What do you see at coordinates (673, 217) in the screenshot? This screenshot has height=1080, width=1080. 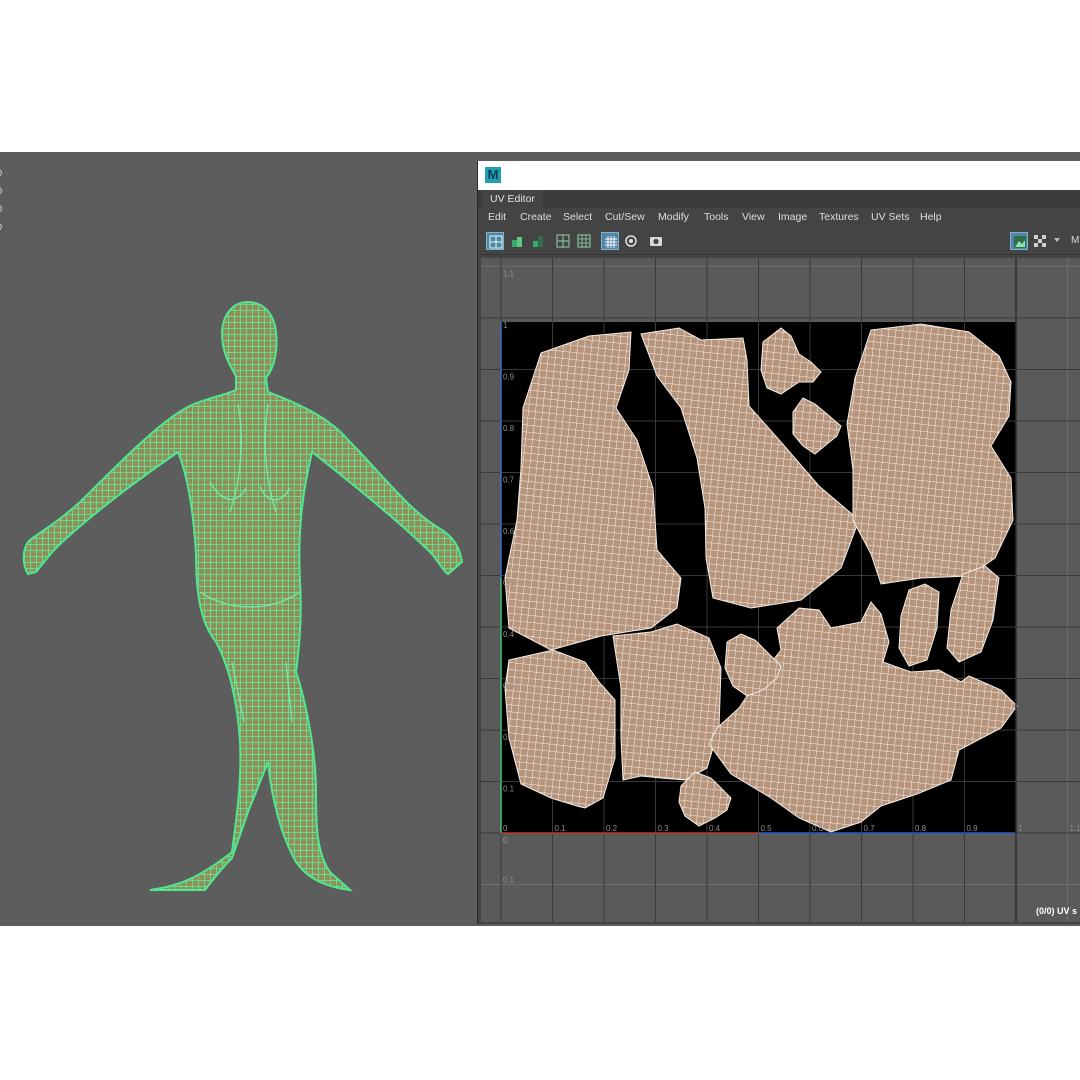 I see `menu-modify: Modify` at bounding box center [673, 217].